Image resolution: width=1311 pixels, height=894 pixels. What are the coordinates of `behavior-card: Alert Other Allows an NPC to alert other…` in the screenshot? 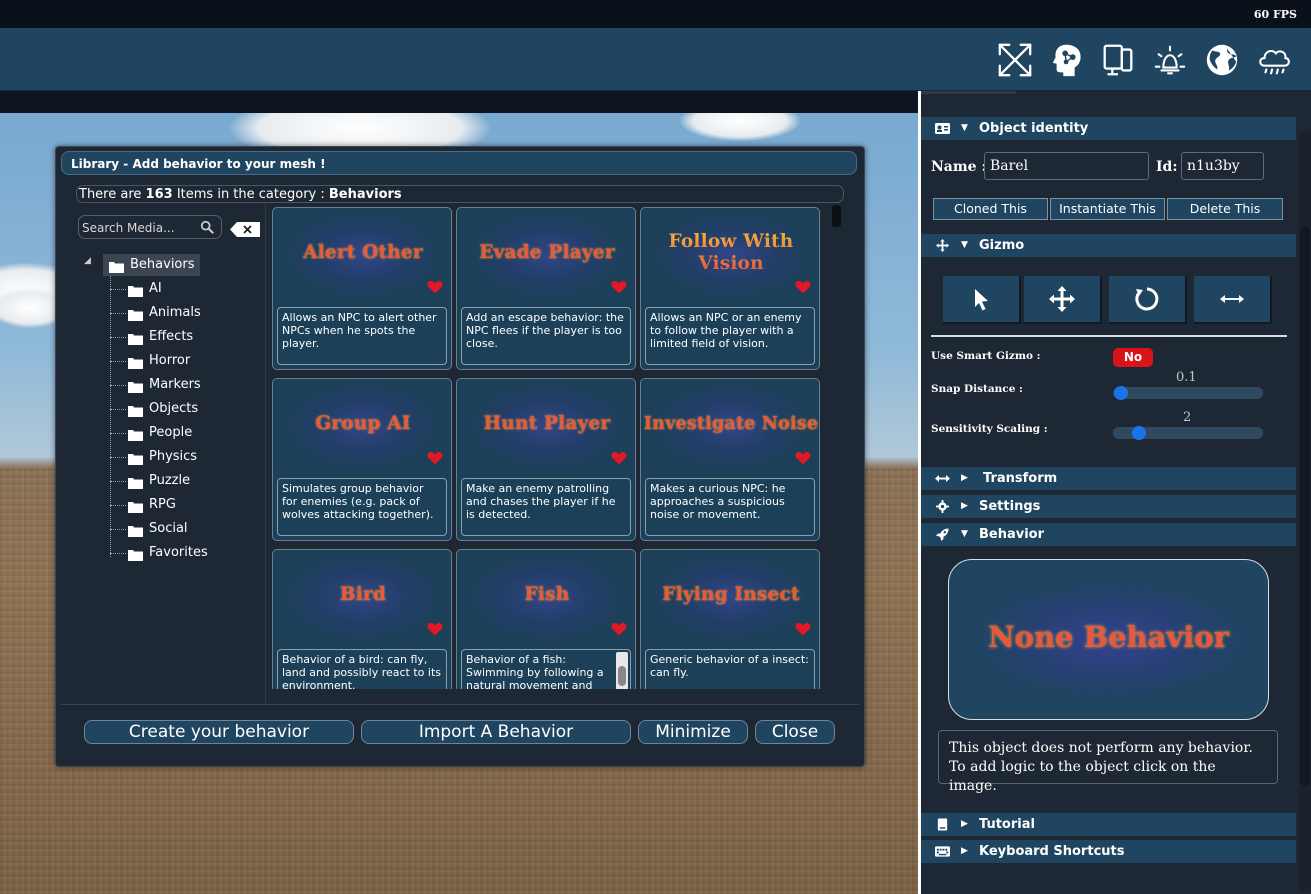 It's located at (362, 288).